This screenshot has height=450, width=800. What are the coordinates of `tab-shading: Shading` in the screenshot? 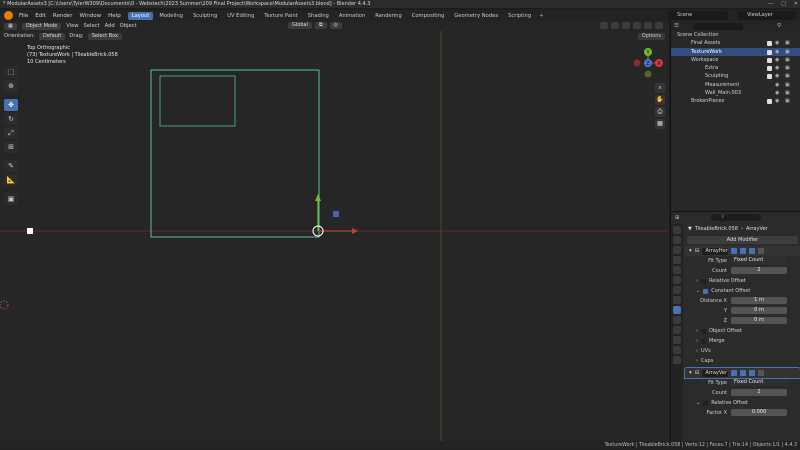 It's located at (318, 16).